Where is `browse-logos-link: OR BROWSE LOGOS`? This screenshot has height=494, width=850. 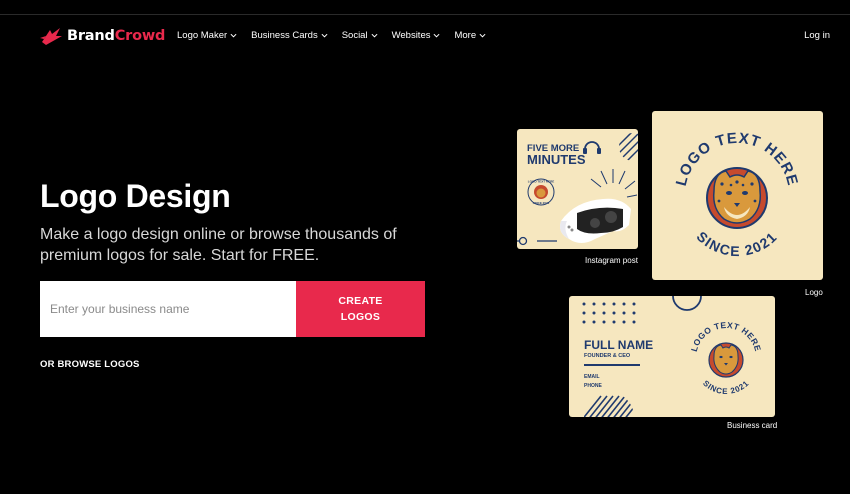 browse-logos-link: OR BROWSE LOGOS is located at coordinates (90, 364).